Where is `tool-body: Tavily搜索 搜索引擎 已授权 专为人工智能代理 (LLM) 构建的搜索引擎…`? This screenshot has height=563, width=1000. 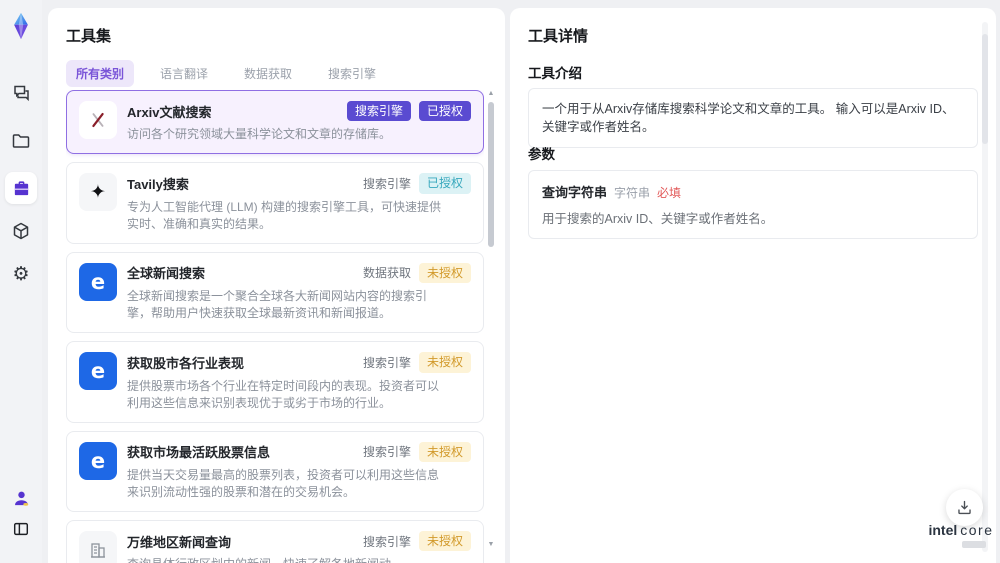 tool-body: Tavily搜索 搜索引擎 已授权 专为人工智能代理 (LLM) 构建的搜索引擎… is located at coordinates (299, 202).